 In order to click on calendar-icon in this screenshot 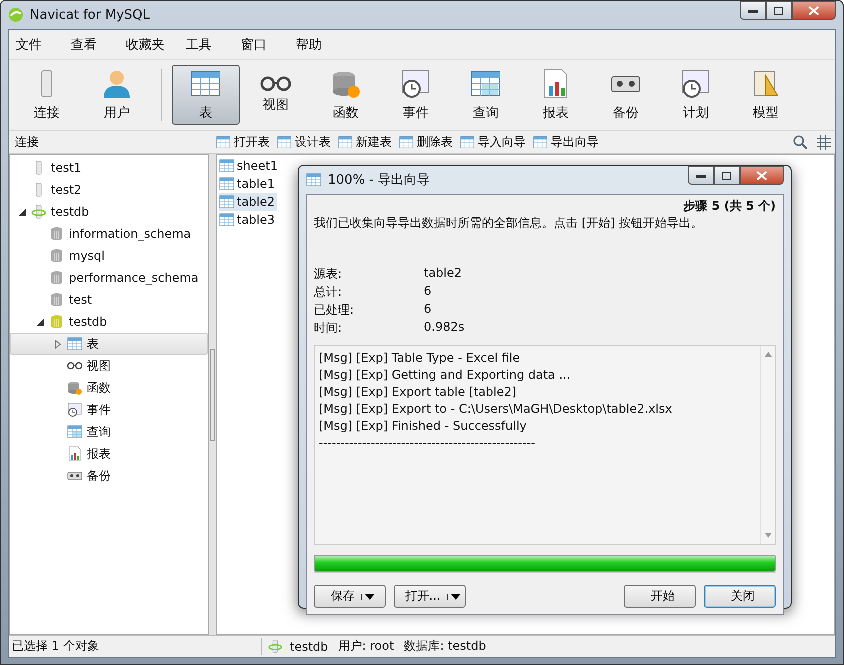, I will do `click(696, 84)`.